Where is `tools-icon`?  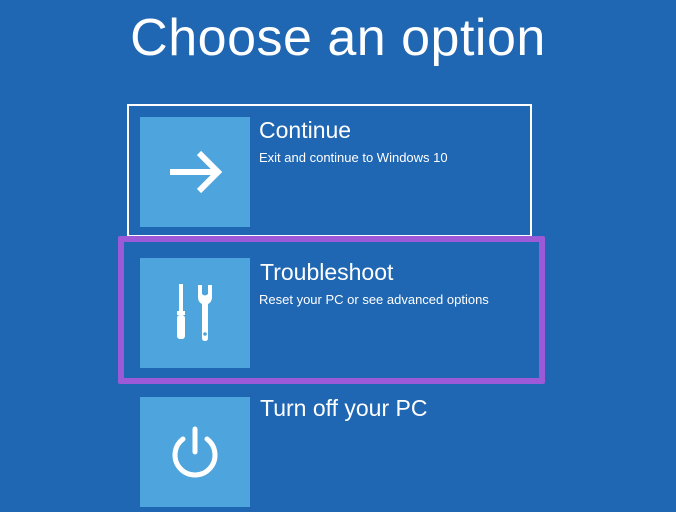
tools-icon is located at coordinates (195, 313).